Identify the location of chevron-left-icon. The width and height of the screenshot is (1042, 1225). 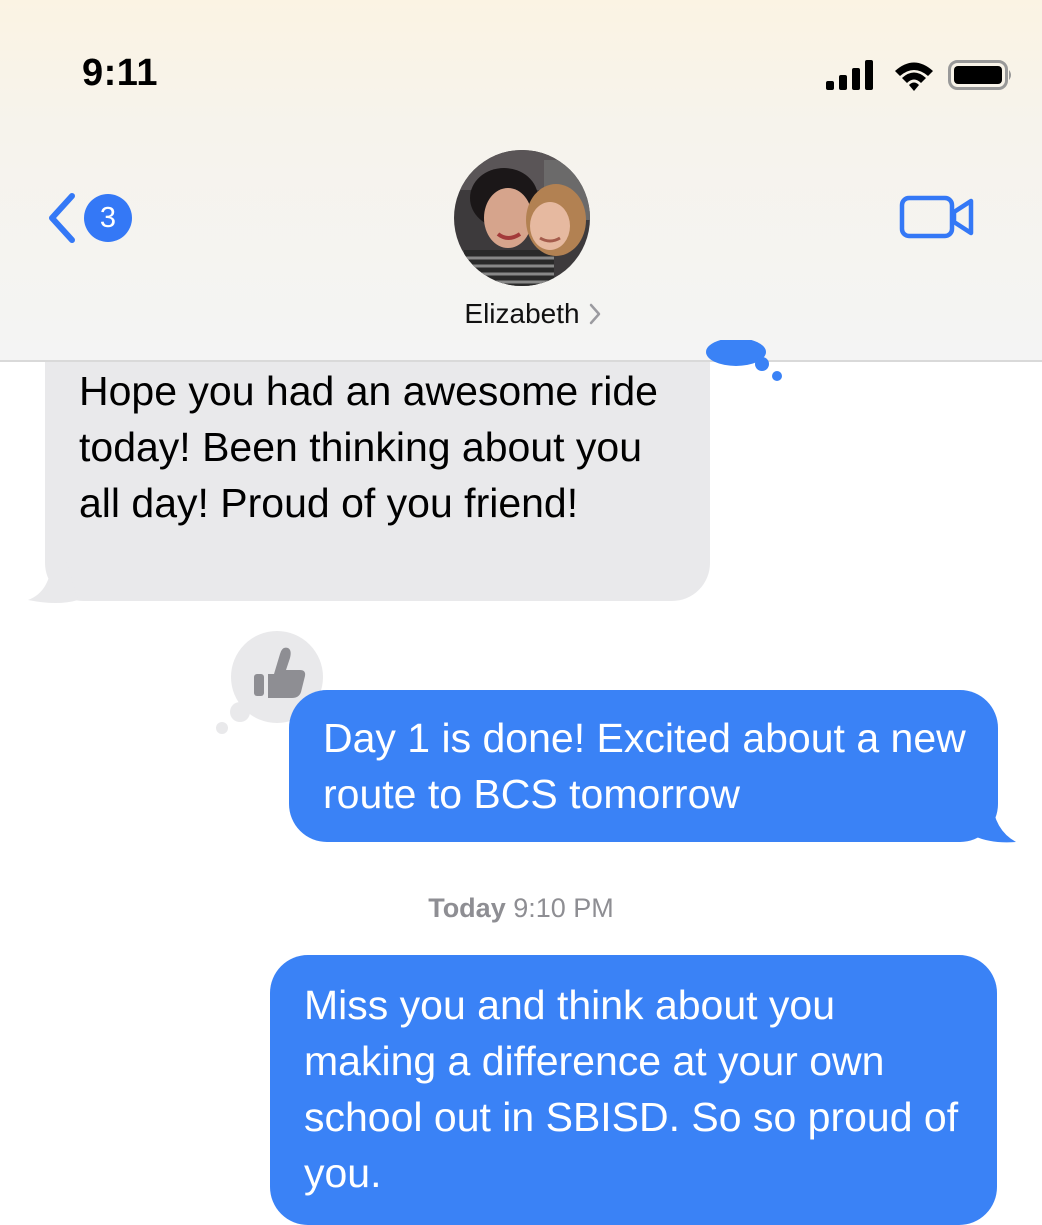
(62, 218).